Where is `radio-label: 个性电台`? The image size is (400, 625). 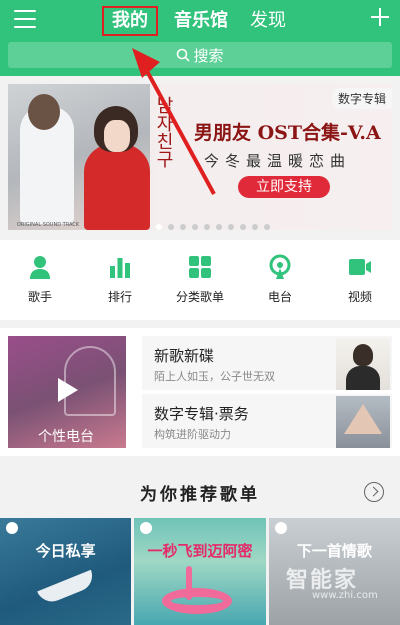 radio-label: 个性电台 is located at coordinates (66, 437).